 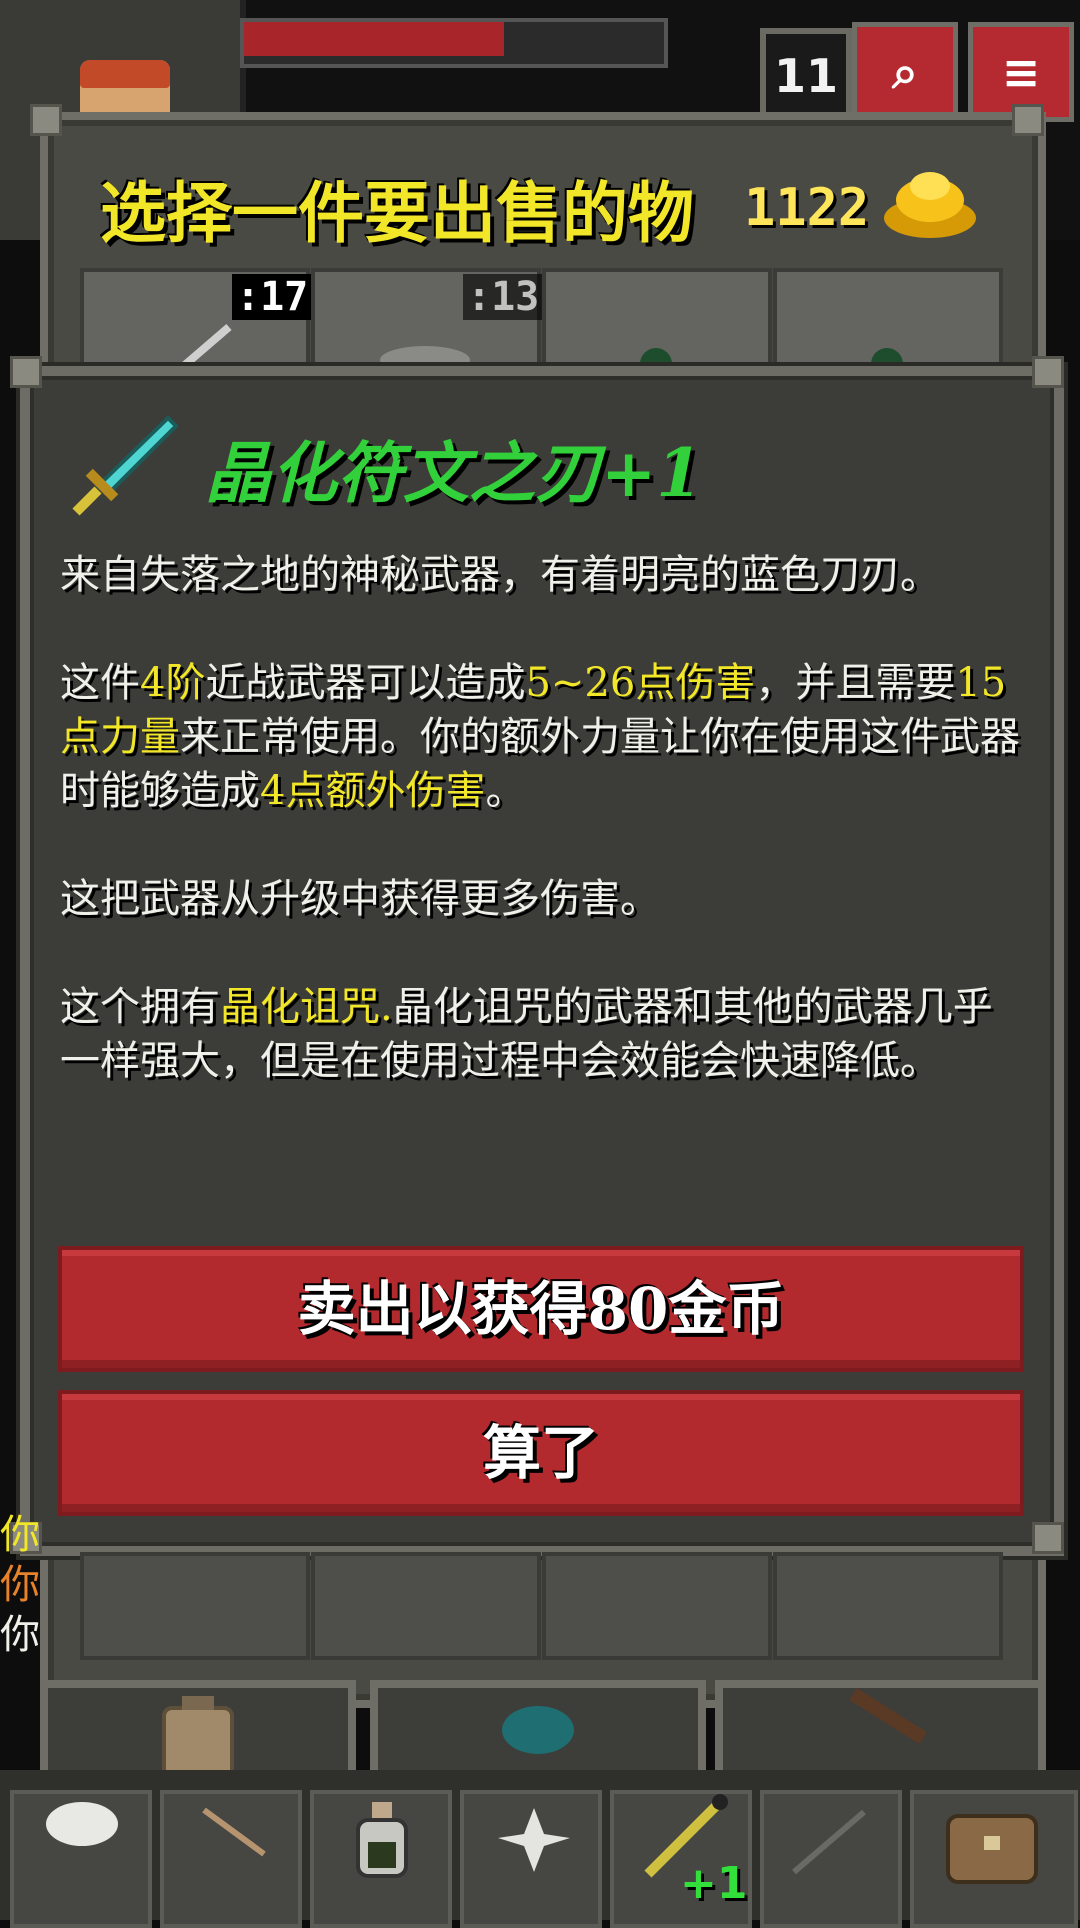 What do you see at coordinates (81, 1859) in the screenshot?
I see `wait-button` at bounding box center [81, 1859].